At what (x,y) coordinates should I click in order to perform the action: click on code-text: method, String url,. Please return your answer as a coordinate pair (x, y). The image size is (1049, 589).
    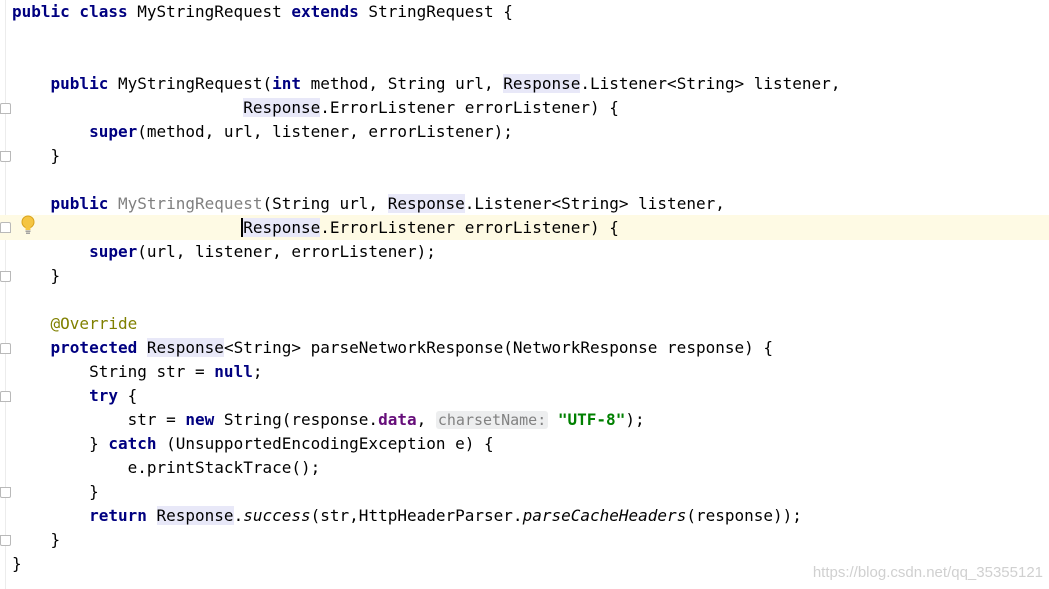
    Looking at the image, I should click on (402, 83).